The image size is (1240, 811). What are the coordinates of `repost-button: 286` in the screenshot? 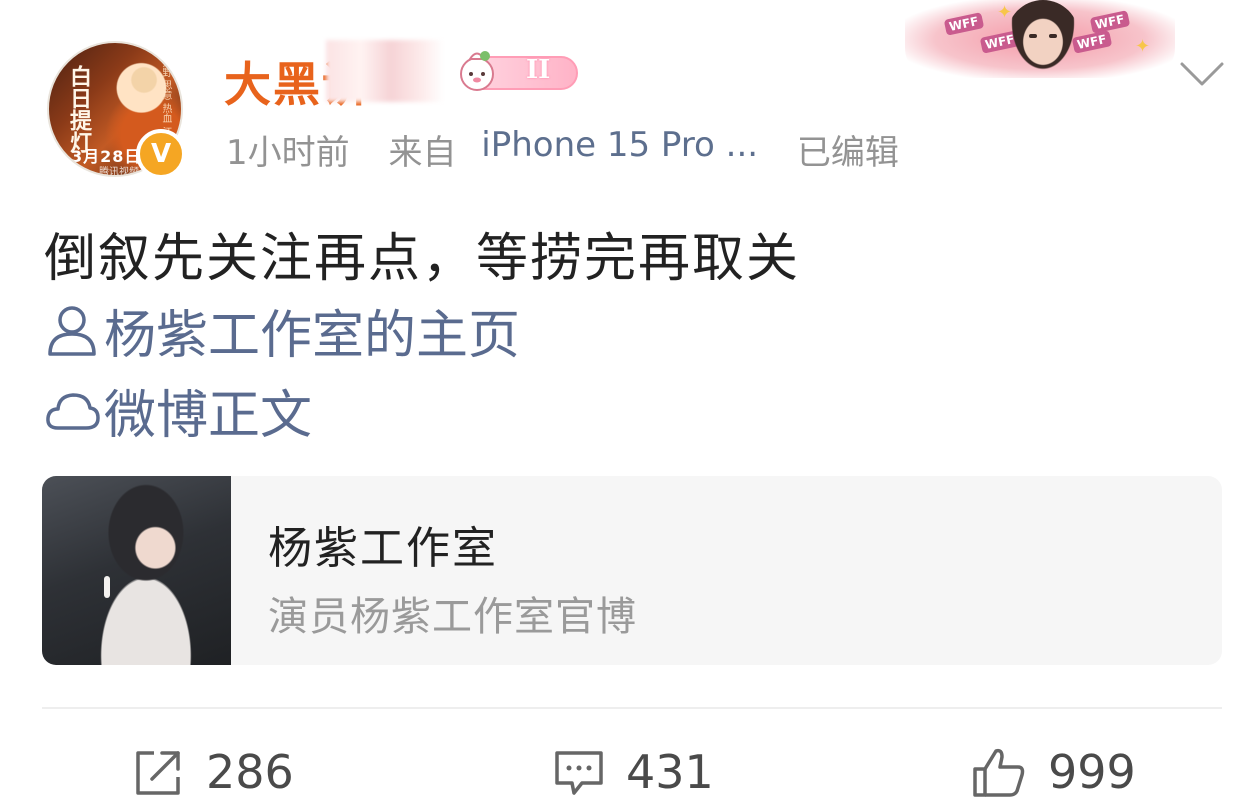 It's located at (213, 772).